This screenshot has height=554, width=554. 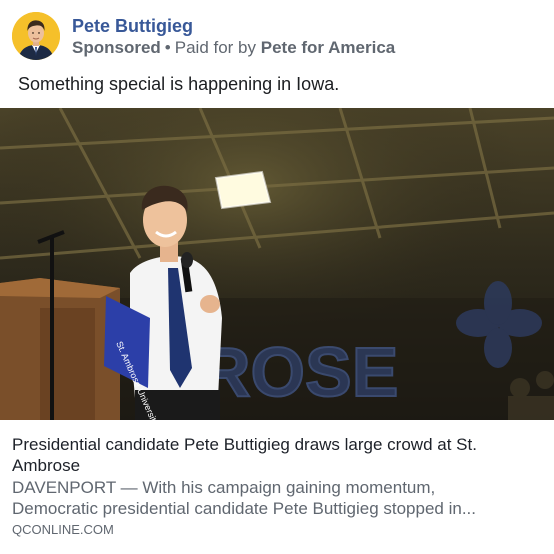 I want to click on avatar, so click(x=36, y=36).